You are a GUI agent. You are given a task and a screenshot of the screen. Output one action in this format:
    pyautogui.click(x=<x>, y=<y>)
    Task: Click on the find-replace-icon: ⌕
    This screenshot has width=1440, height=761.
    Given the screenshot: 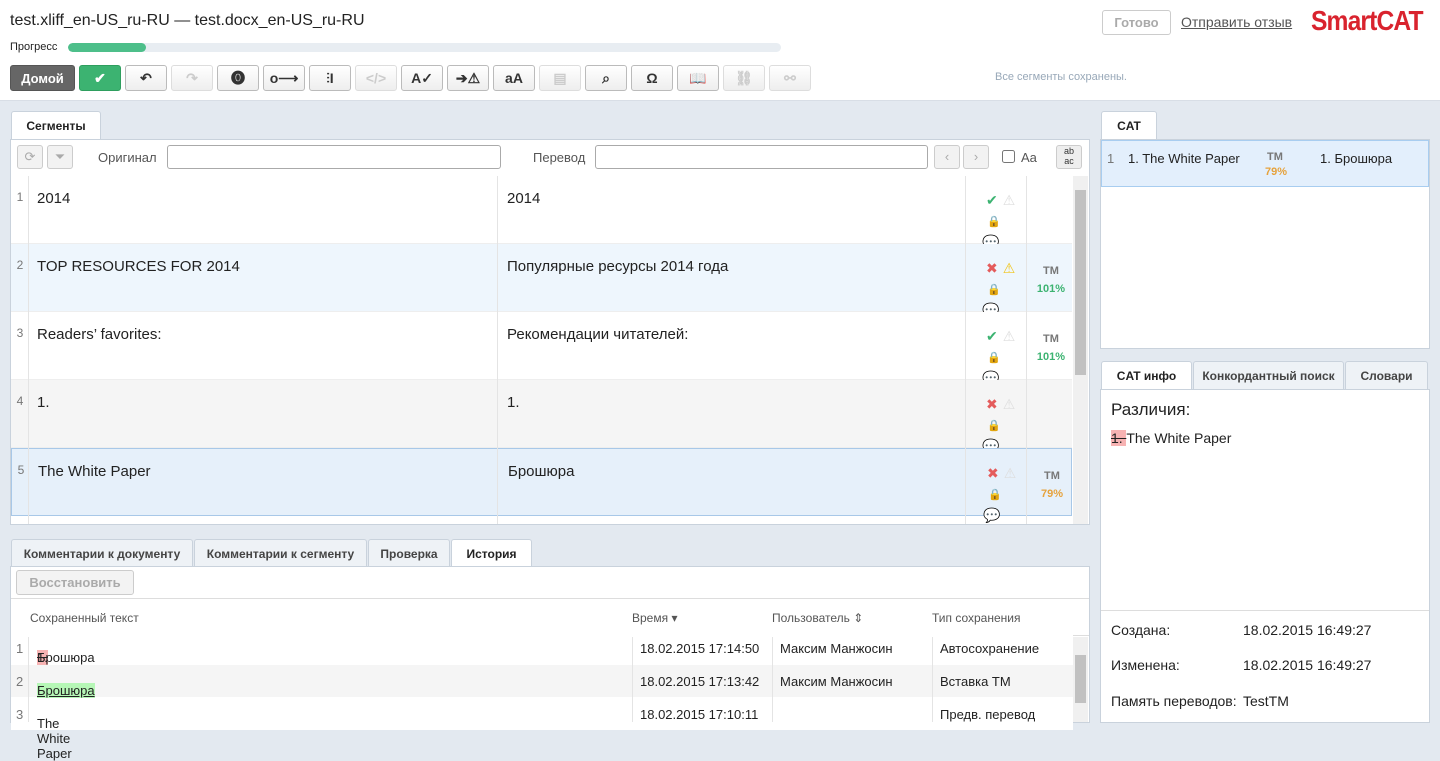 What is the action you would take?
    pyautogui.click(x=606, y=78)
    